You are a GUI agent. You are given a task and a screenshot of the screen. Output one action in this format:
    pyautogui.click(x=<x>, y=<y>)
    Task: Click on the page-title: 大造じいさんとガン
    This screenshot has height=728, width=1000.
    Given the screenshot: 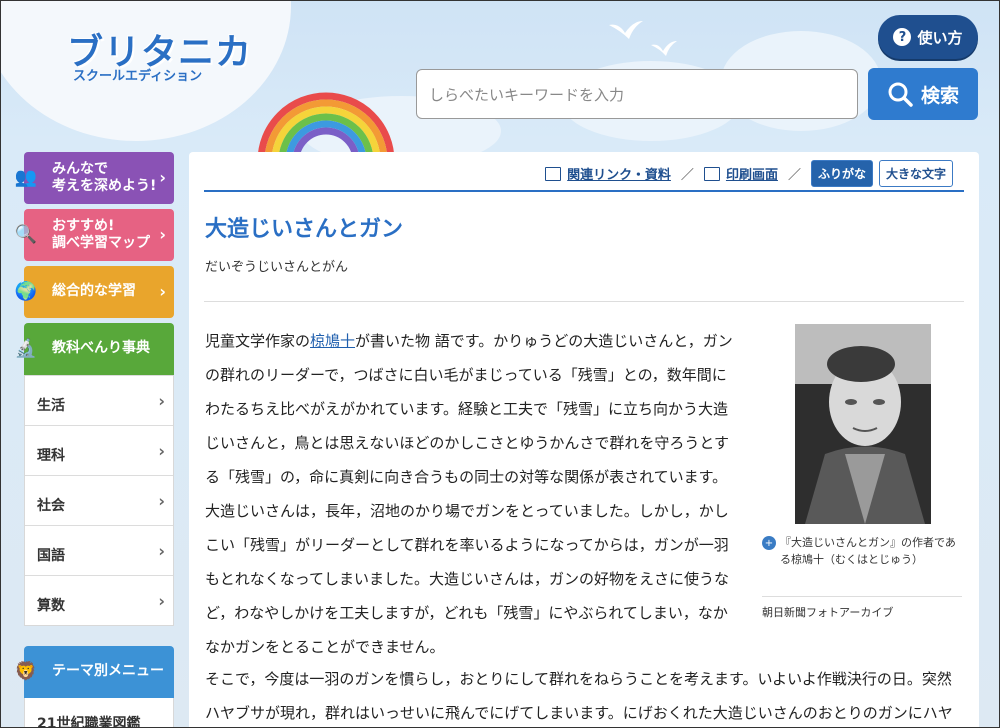 What is the action you would take?
    pyautogui.click(x=304, y=229)
    